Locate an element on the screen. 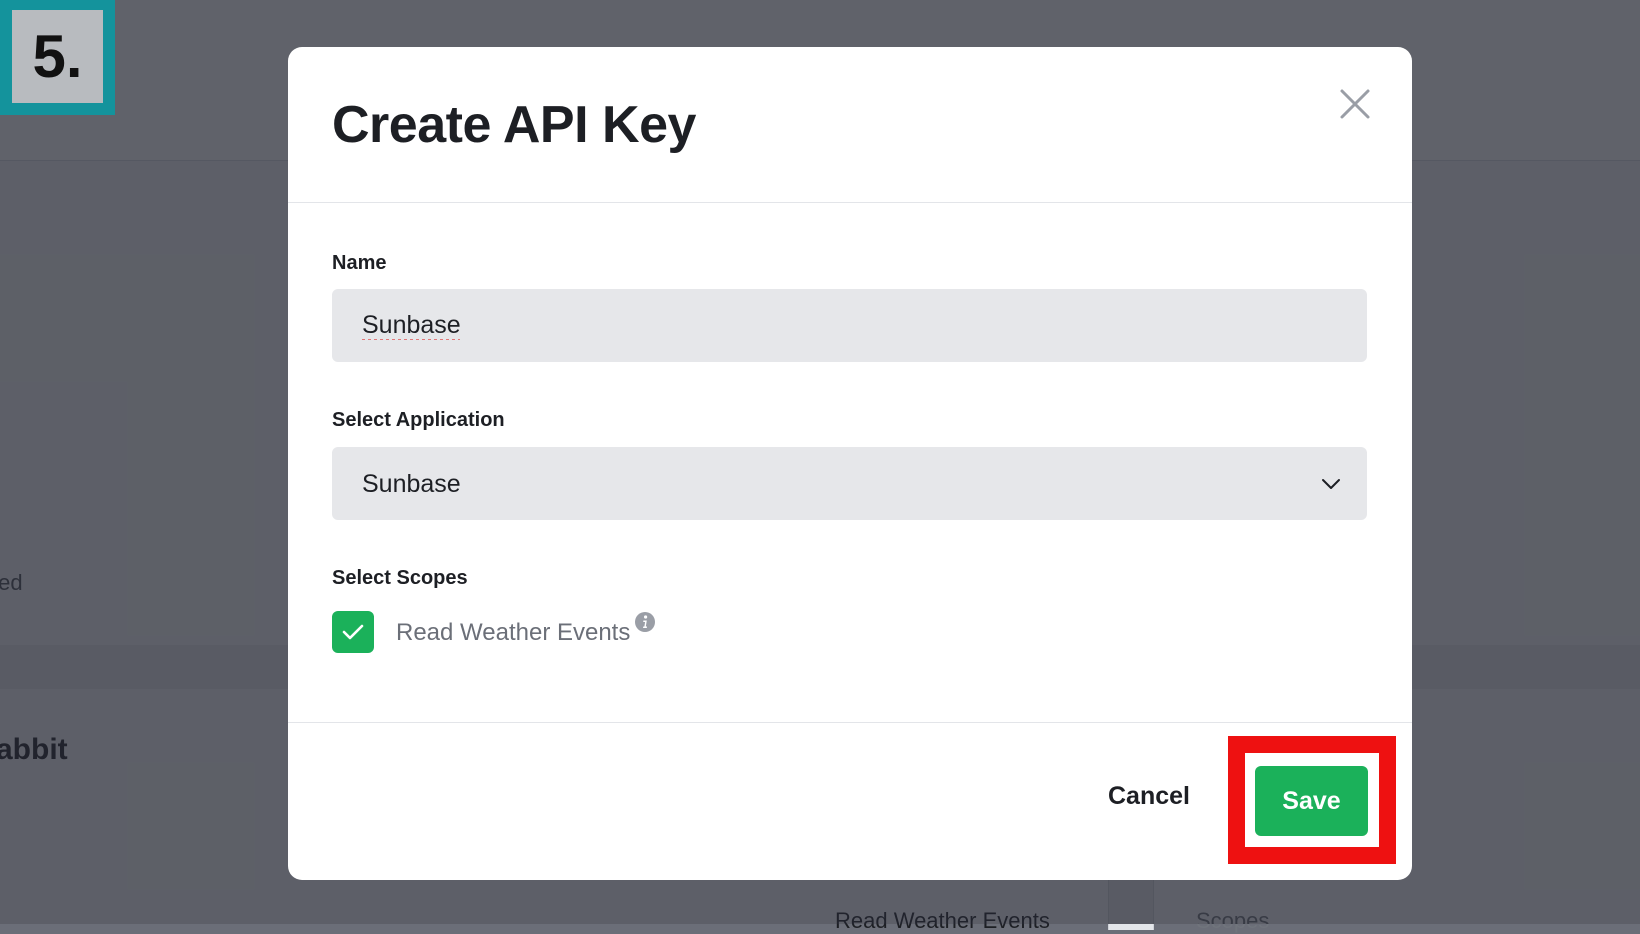 The width and height of the screenshot is (1640, 934). cancel-button: Cancel is located at coordinates (1149, 796).